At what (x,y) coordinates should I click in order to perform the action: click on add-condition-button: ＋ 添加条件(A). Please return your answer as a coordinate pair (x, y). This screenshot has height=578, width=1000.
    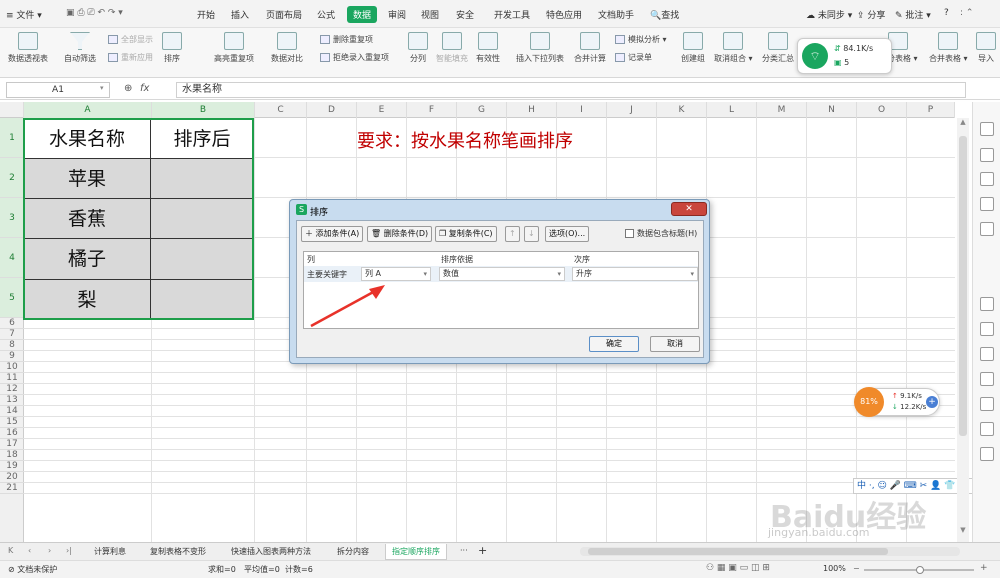
    Looking at the image, I should click on (332, 234).